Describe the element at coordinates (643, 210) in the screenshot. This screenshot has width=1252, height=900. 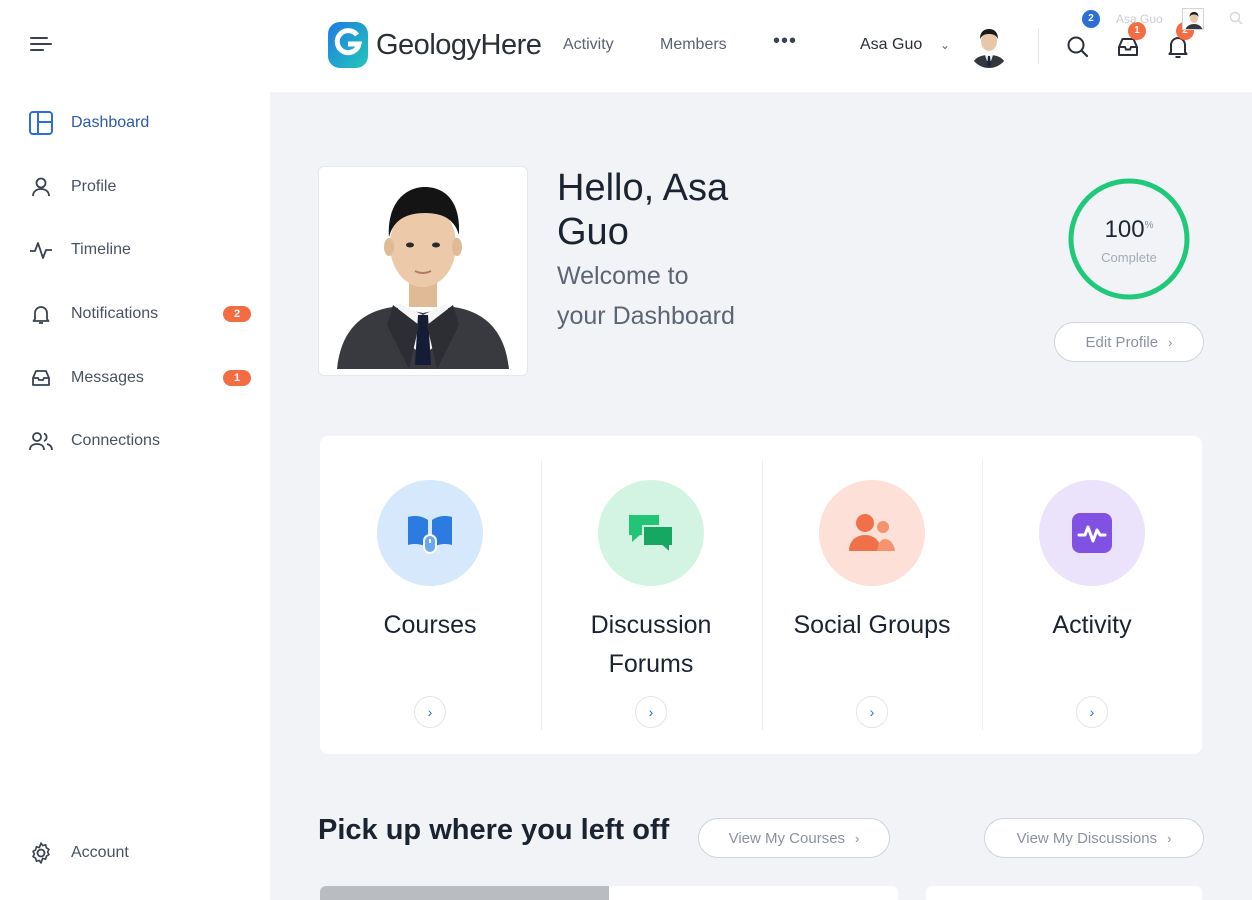
I see `greeting-heading: Hello, Asa Guo` at that location.